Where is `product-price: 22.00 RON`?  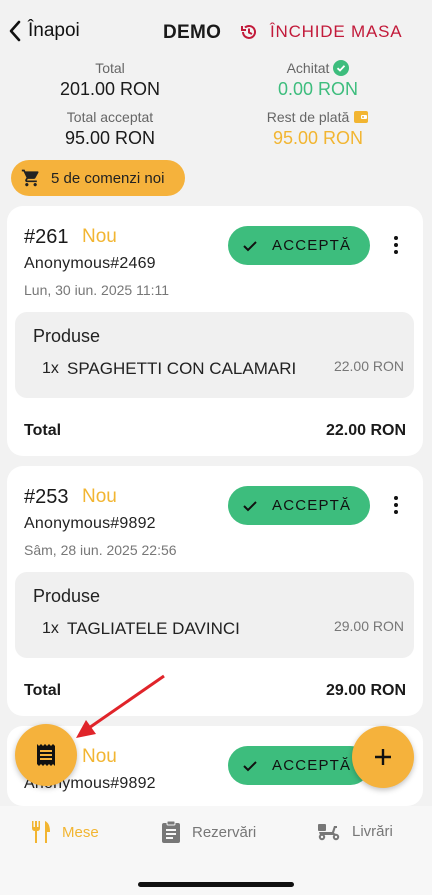
product-price: 22.00 RON is located at coordinates (368, 366).